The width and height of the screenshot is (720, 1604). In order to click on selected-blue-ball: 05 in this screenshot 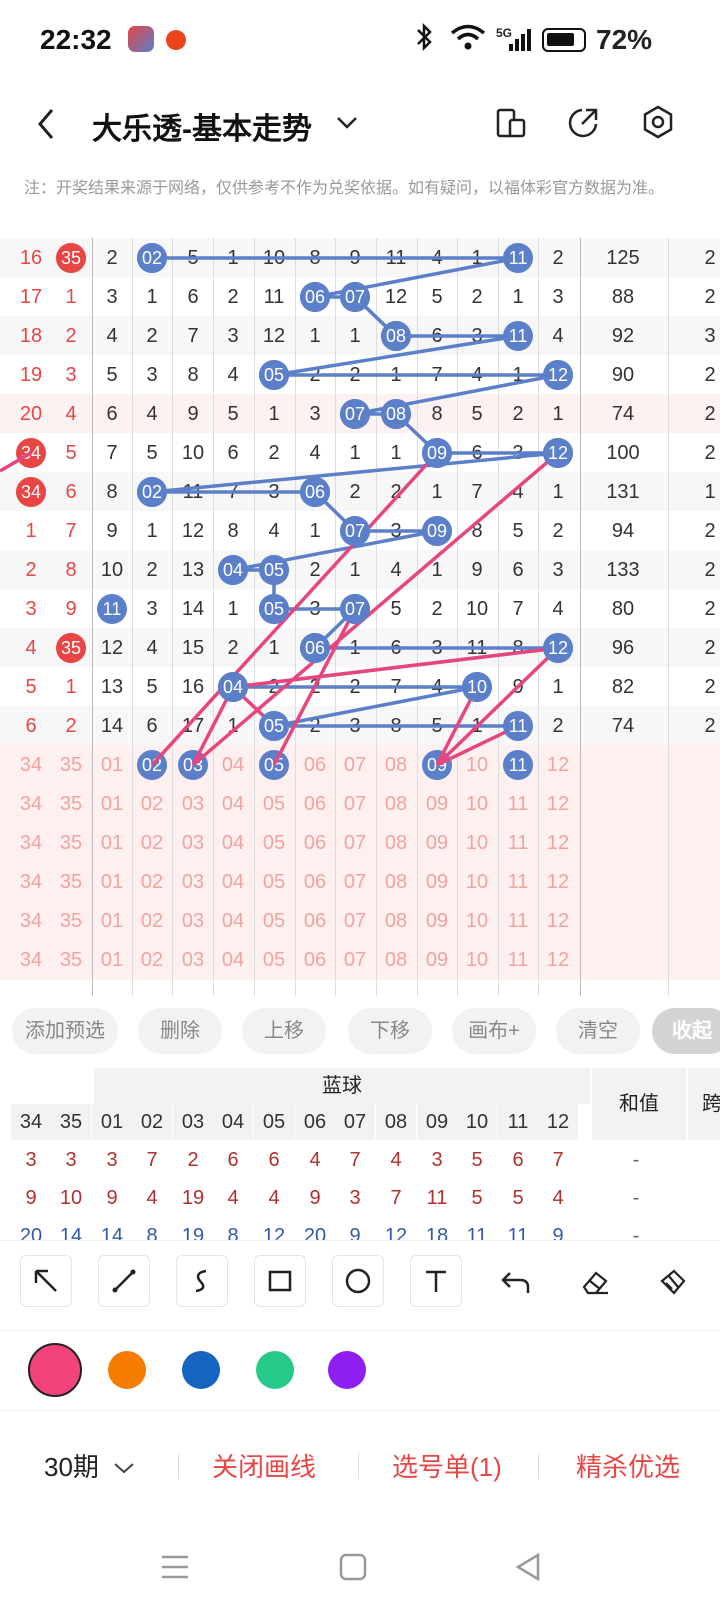, I will do `click(274, 765)`.